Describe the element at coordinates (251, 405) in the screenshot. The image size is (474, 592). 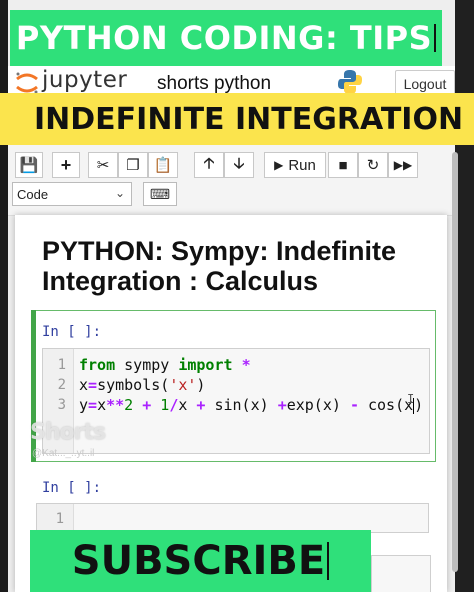
I see `code-line-3: y=x**2 + 1/x + sin(x) +exp(x) - cos(x)` at that location.